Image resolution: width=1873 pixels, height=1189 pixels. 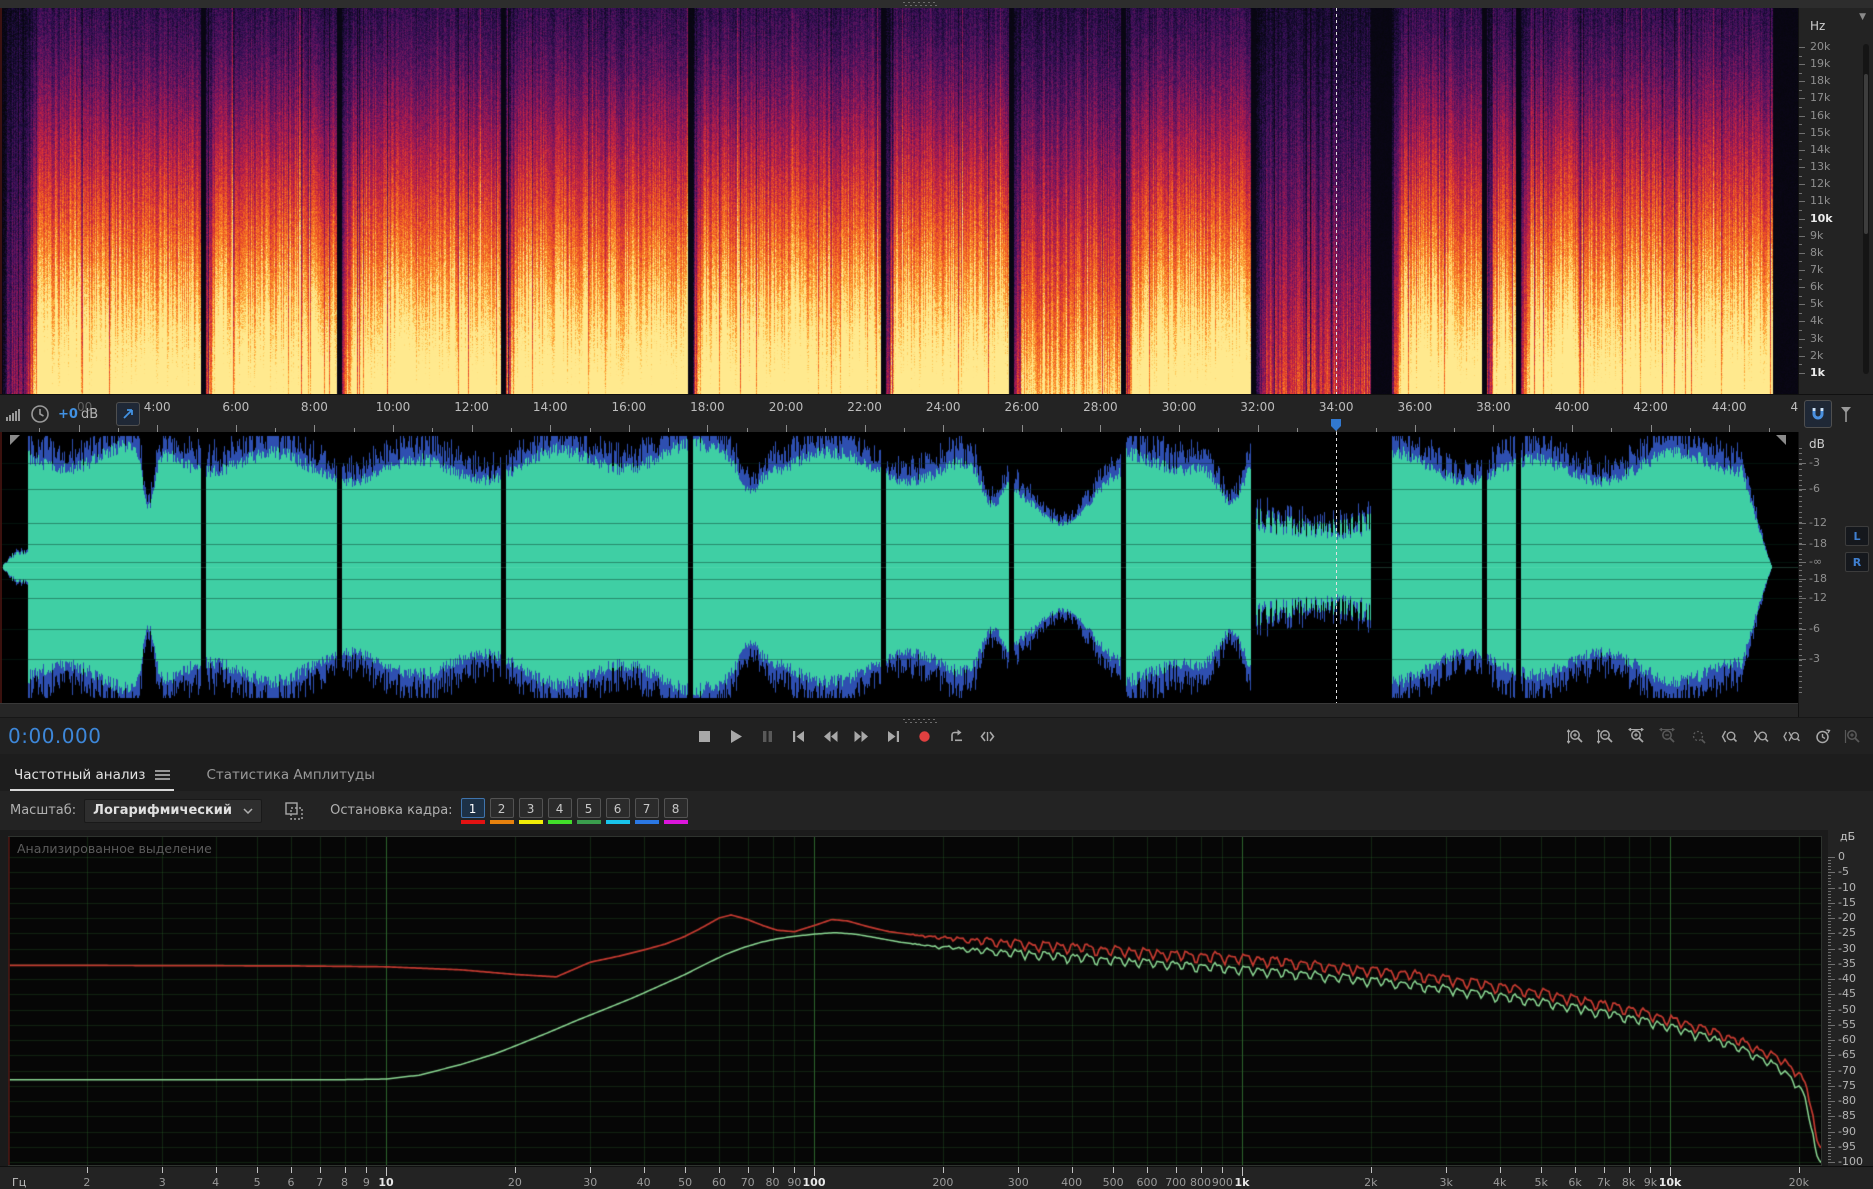 I want to click on panel-drag-grip, so click(x=920, y=4).